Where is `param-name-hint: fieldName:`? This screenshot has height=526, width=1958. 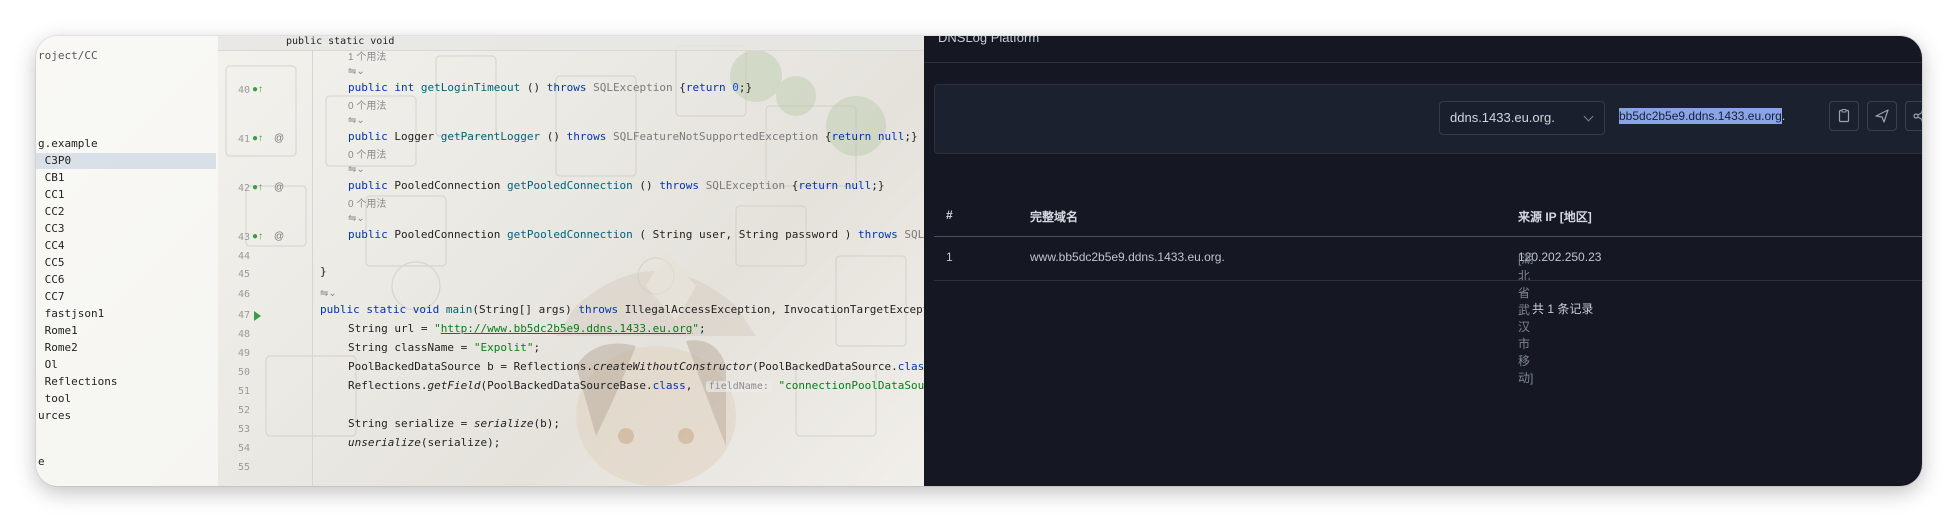
param-name-hint: fieldName: is located at coordinates (738, 386).